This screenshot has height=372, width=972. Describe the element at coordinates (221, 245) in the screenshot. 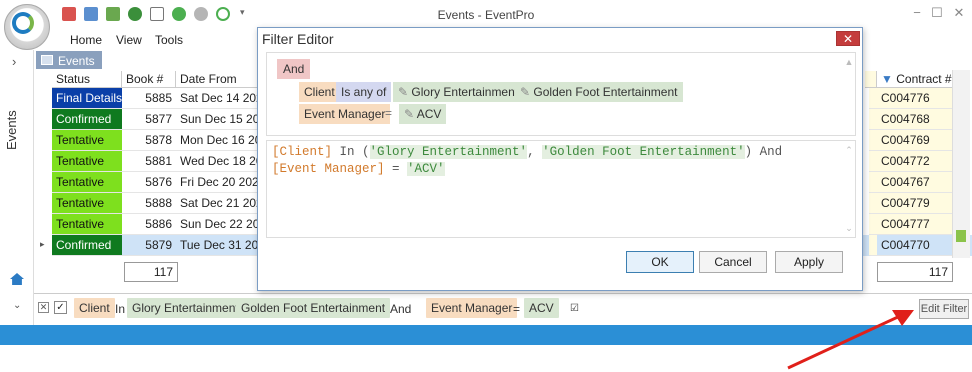

I see `cell-date: Tue Dec 31 2024` at that location.